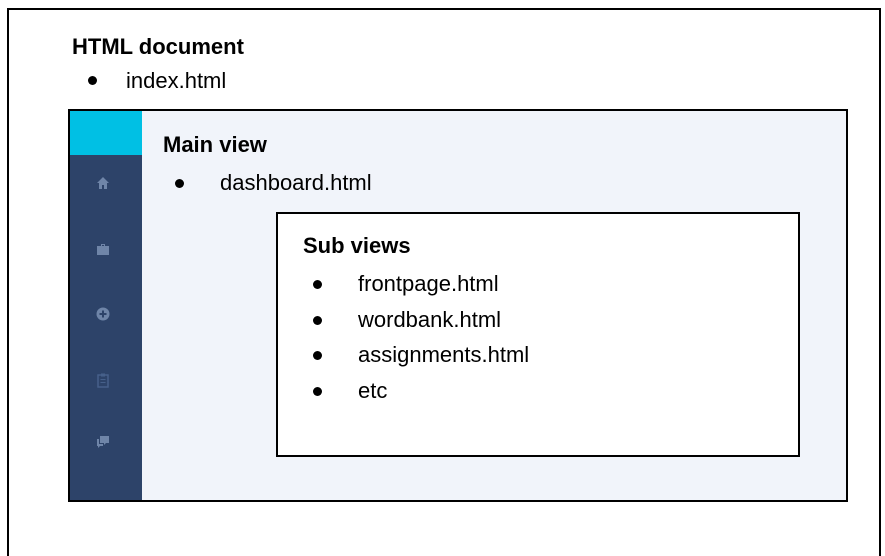  I want to click on briefcase-icon, so click(103, 249).